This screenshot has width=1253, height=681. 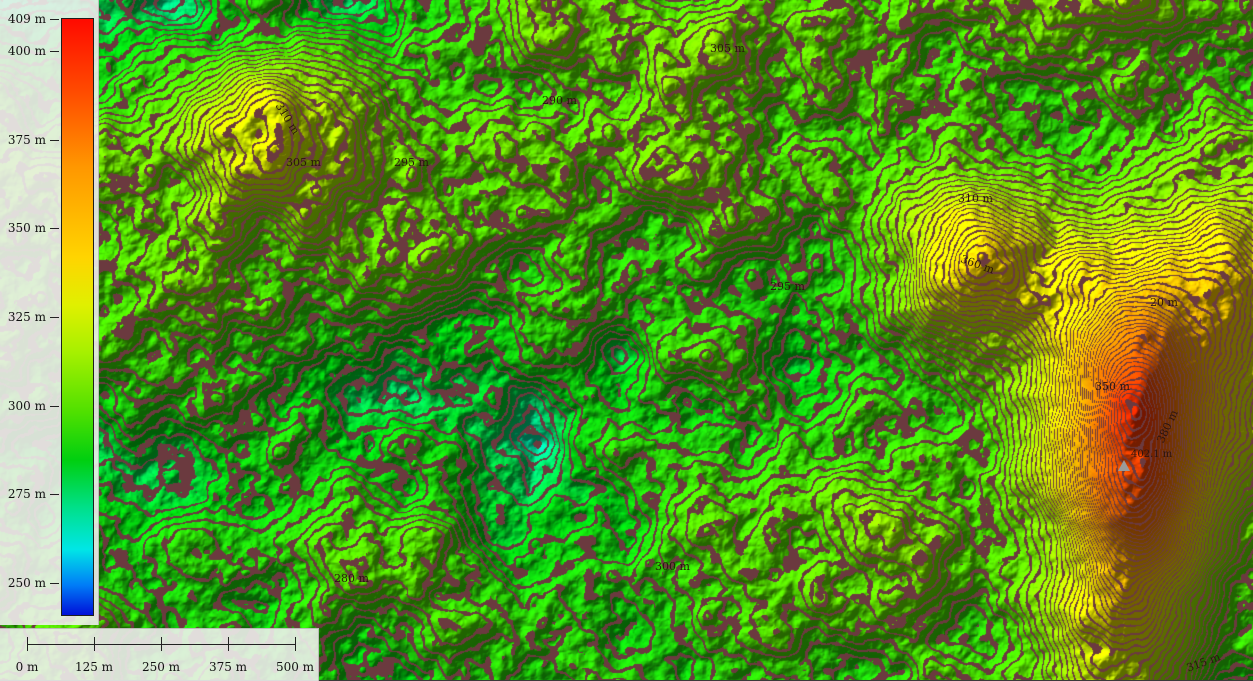 I want to click on elevation-legend: 409 m 400 m 375 m 350 m 325 m 300 m 275 m 250 m, so click(x=49, y=312).